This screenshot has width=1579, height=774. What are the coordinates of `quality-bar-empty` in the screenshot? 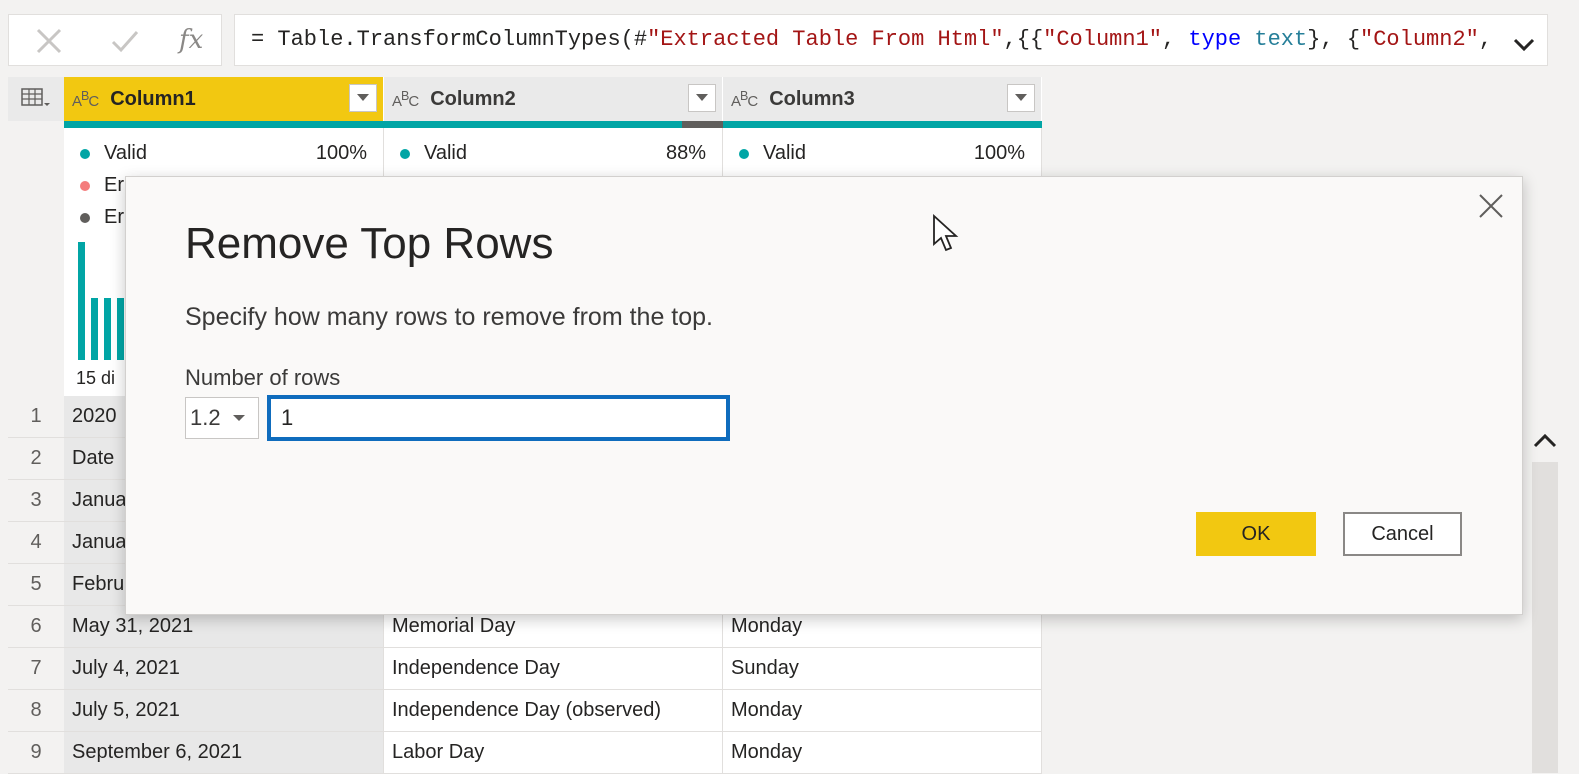 It's located at (702, 124).